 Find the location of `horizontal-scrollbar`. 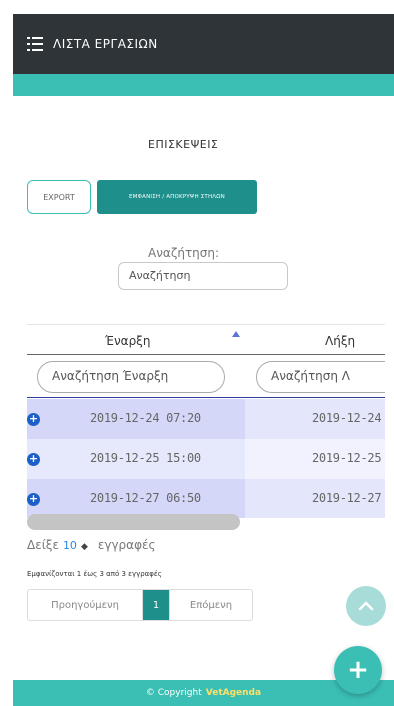

horizontal-scrollbar is located at coordinates (133, 522).